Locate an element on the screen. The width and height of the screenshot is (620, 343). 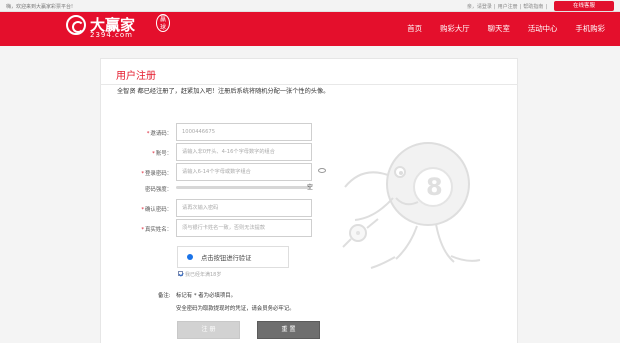
account-label: *账号： is located at coordinates (162, 154).